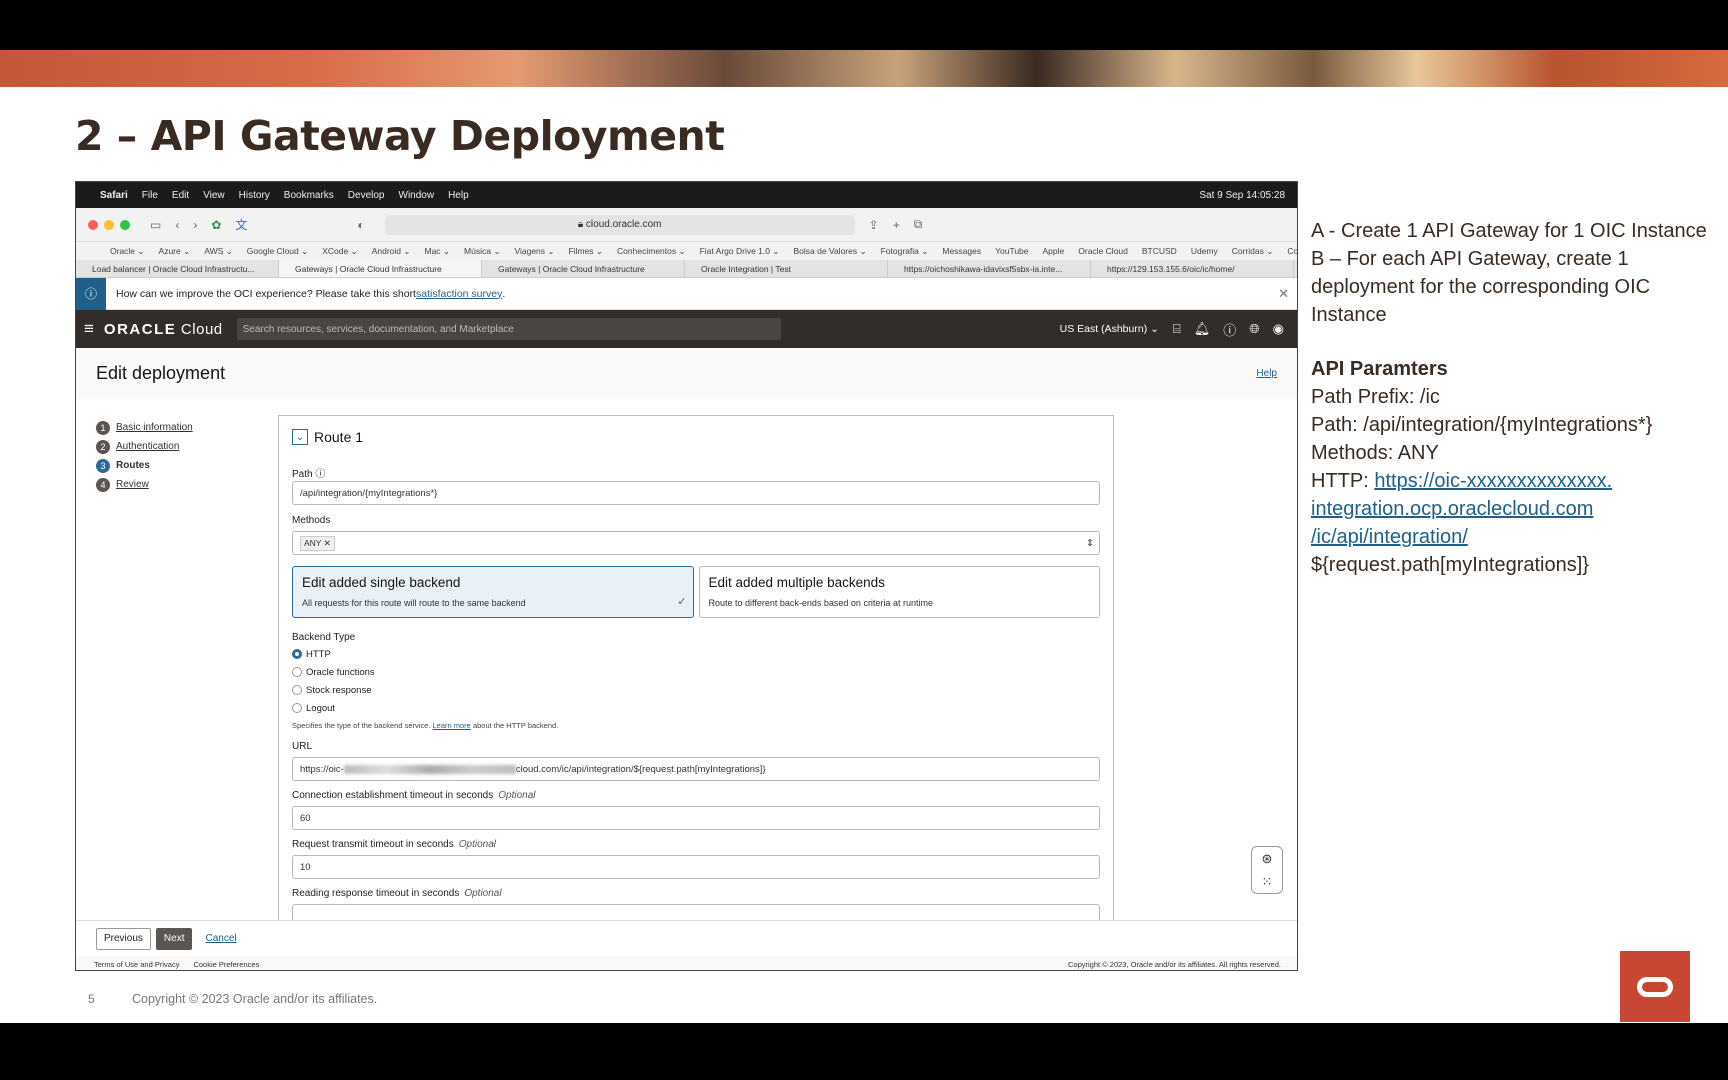 The height and width of the screenshot is (1080, 1728). I want to click on http-link-1: https://oic-xxxxxxxxxxxxxx., so click(1493, 481).